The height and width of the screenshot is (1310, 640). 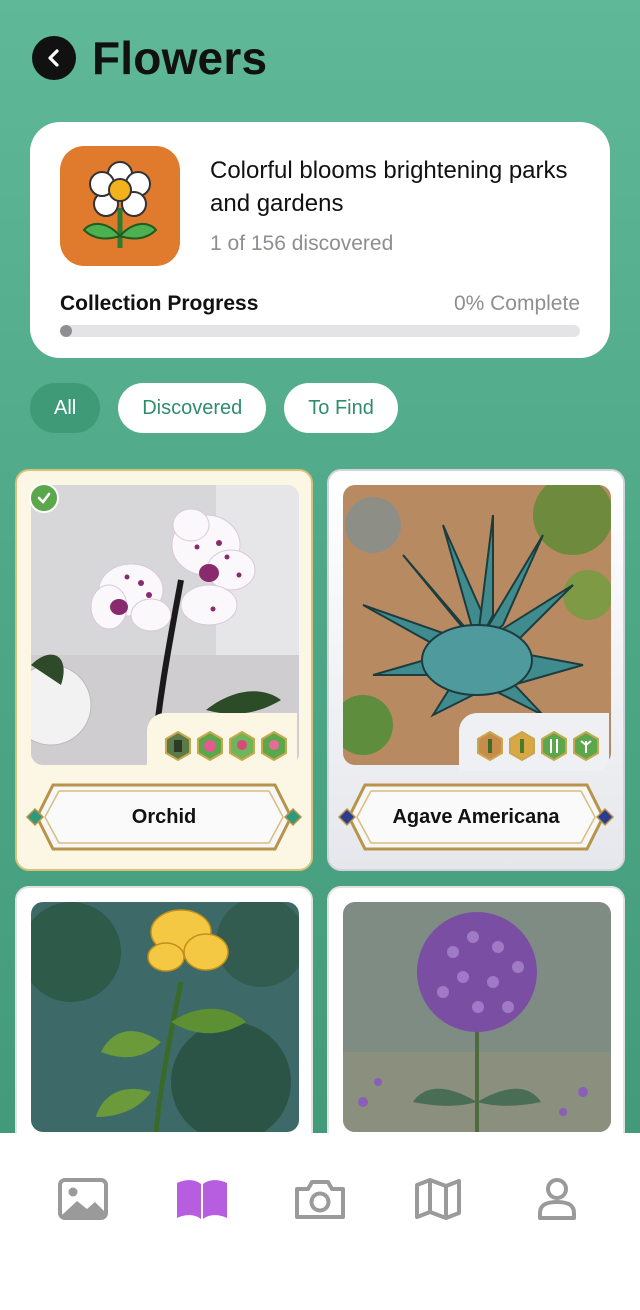 I want to click on tab-profile, so click(x=557, y=1199).